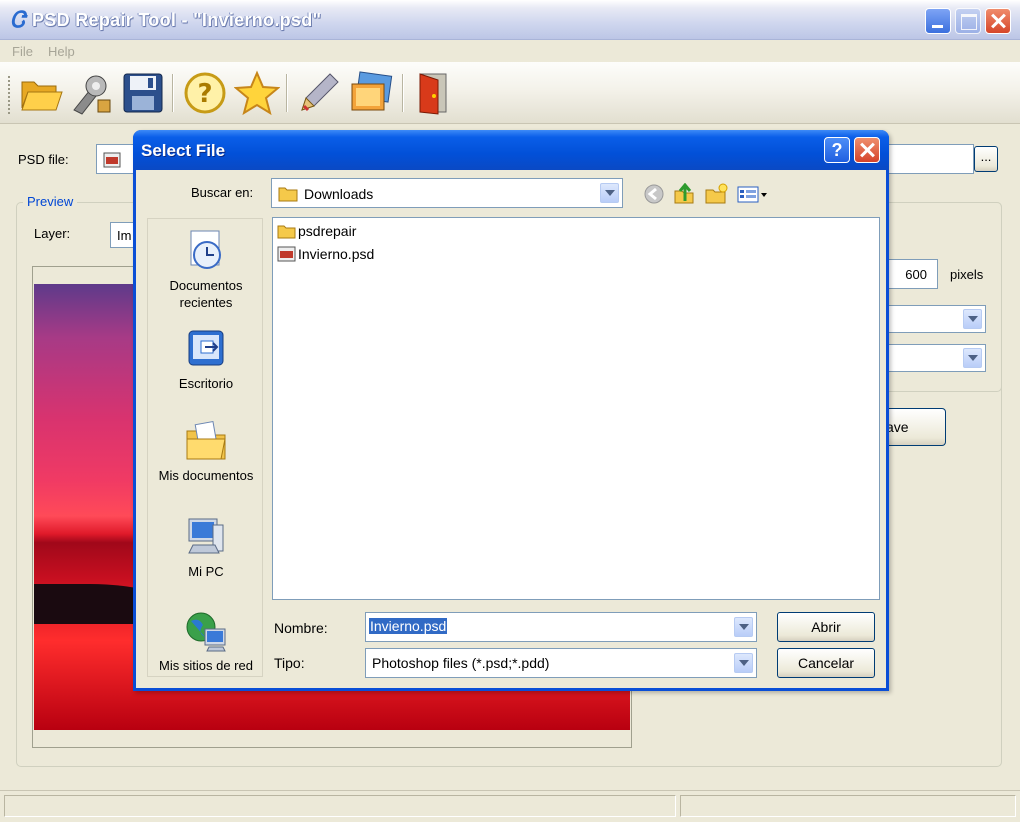 Image resolution: width=1020 pixels, height=822 pixels. I want to click on app-logo-icon: Ꮳ, so click(18, 19).